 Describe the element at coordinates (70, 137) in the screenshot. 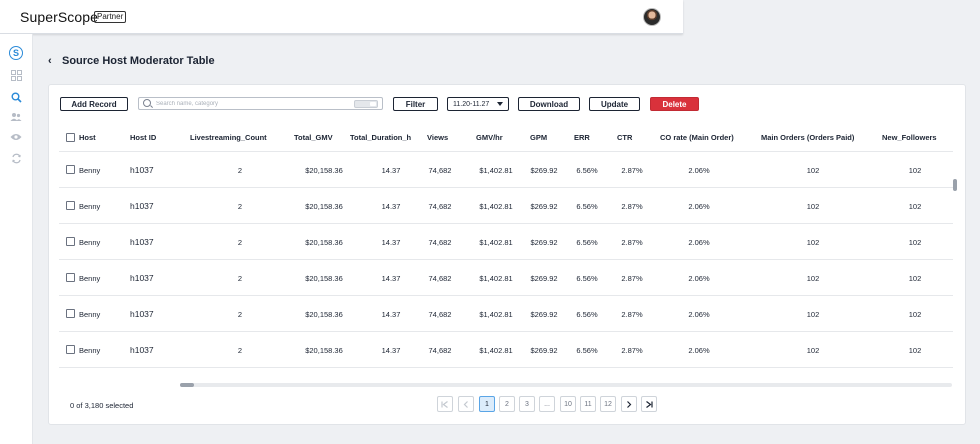

I see `select-all-checkbox` at that location.